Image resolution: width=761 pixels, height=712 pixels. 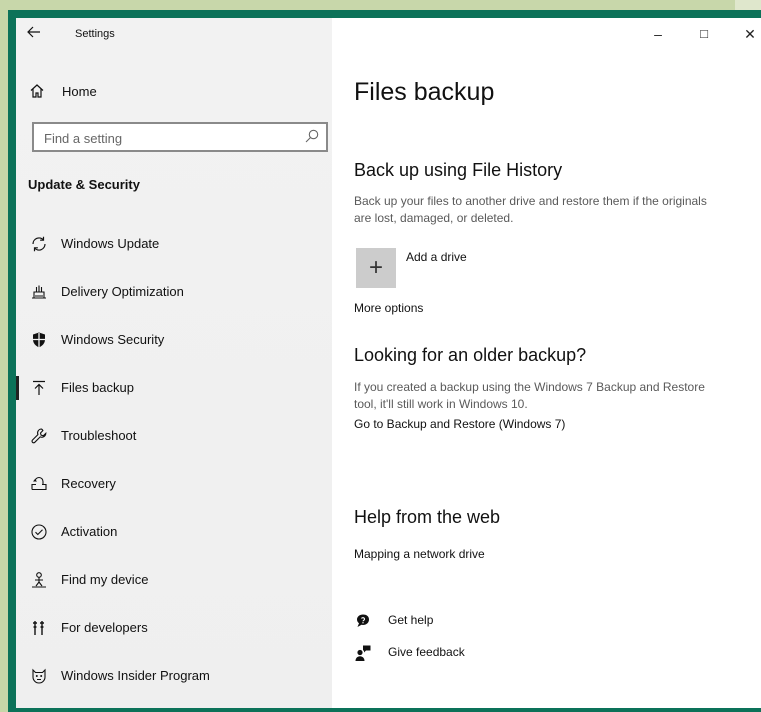 What do you see at coordinates (39, 292) in the screenshot?
I see `delivery-optimization-icon` at bounding box center [39, 292].